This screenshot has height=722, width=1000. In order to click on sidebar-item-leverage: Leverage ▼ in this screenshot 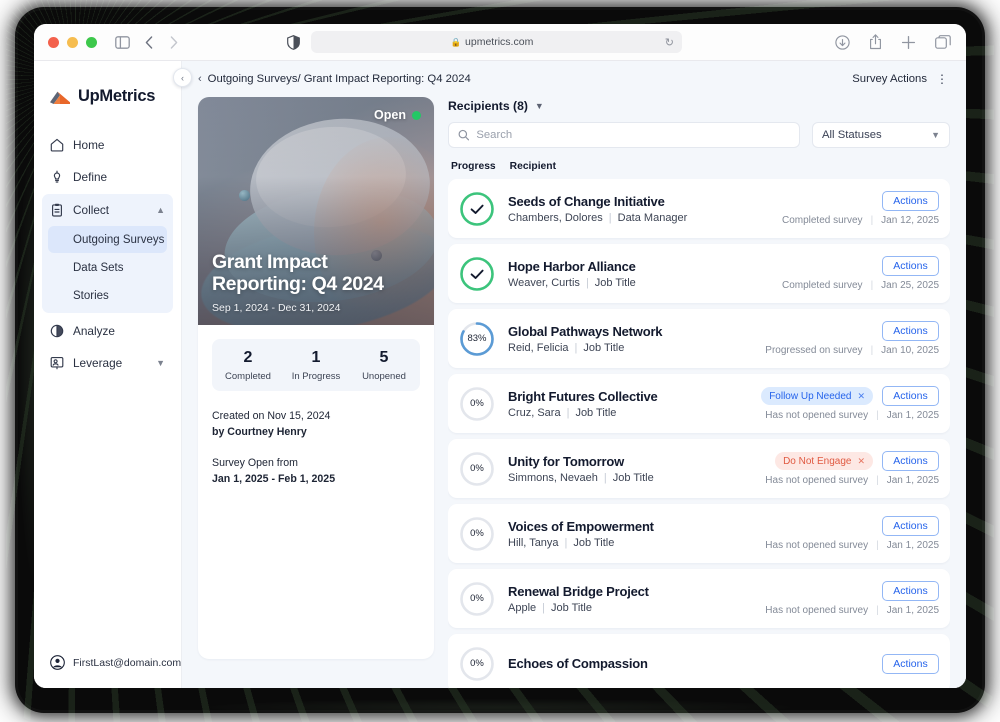, I will do `click(107, 363)`.